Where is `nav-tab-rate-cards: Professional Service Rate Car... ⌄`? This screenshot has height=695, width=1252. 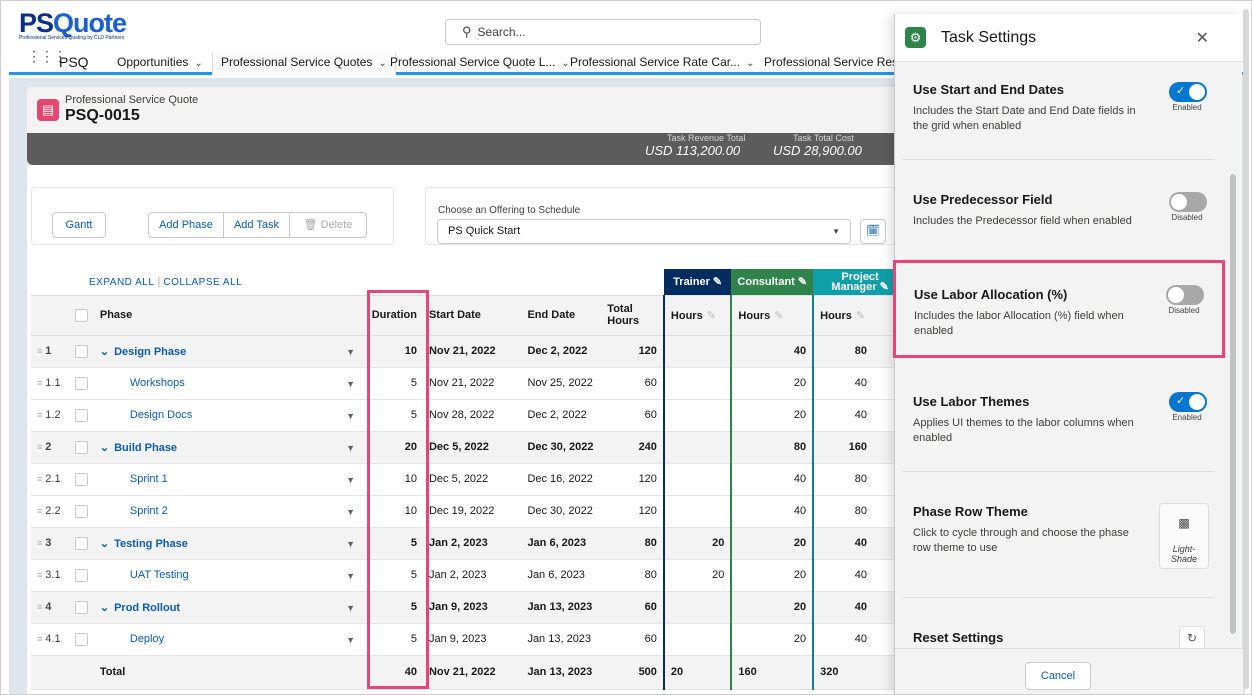
nav-tab-rate-cards: Professional Service Rate Car... ⌄ is located at coordinates (662, 63).